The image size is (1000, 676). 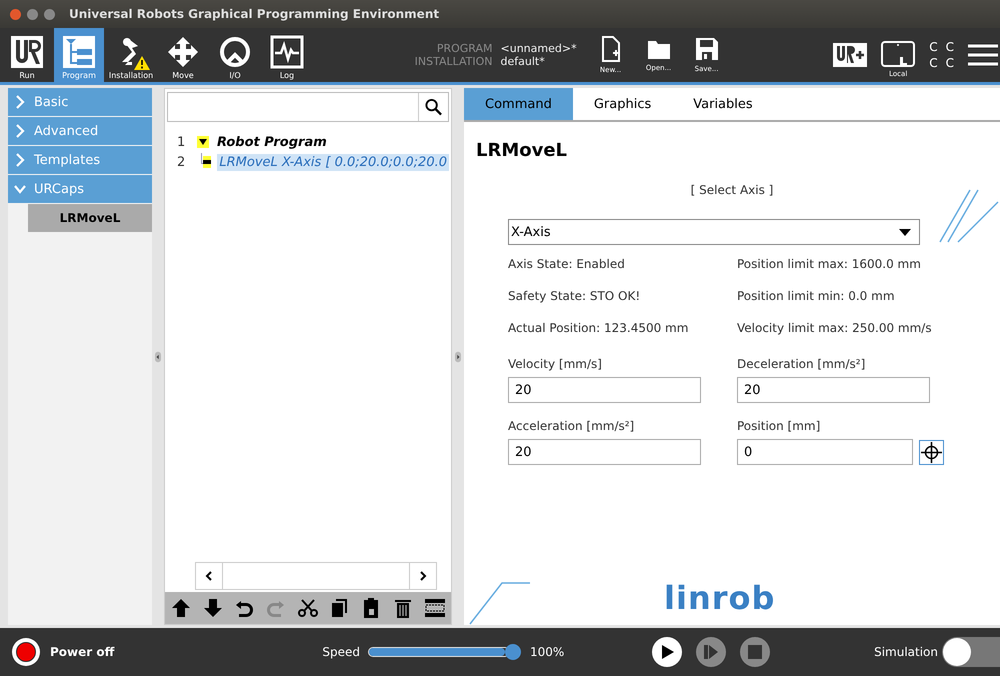 I want to click on move-arrows-icon, so click(x=183, y=52).